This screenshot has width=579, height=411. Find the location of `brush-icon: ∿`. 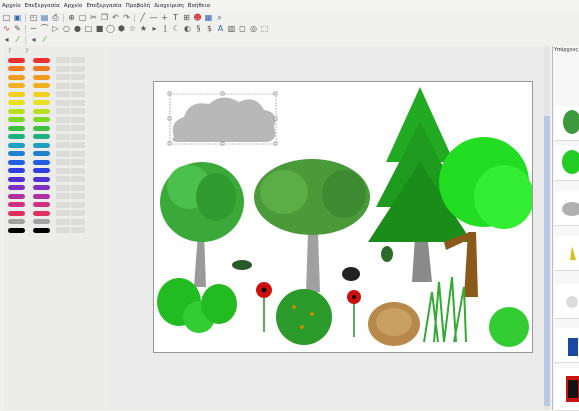

brush-icon: ∿ is located at coordinates (6, 28).